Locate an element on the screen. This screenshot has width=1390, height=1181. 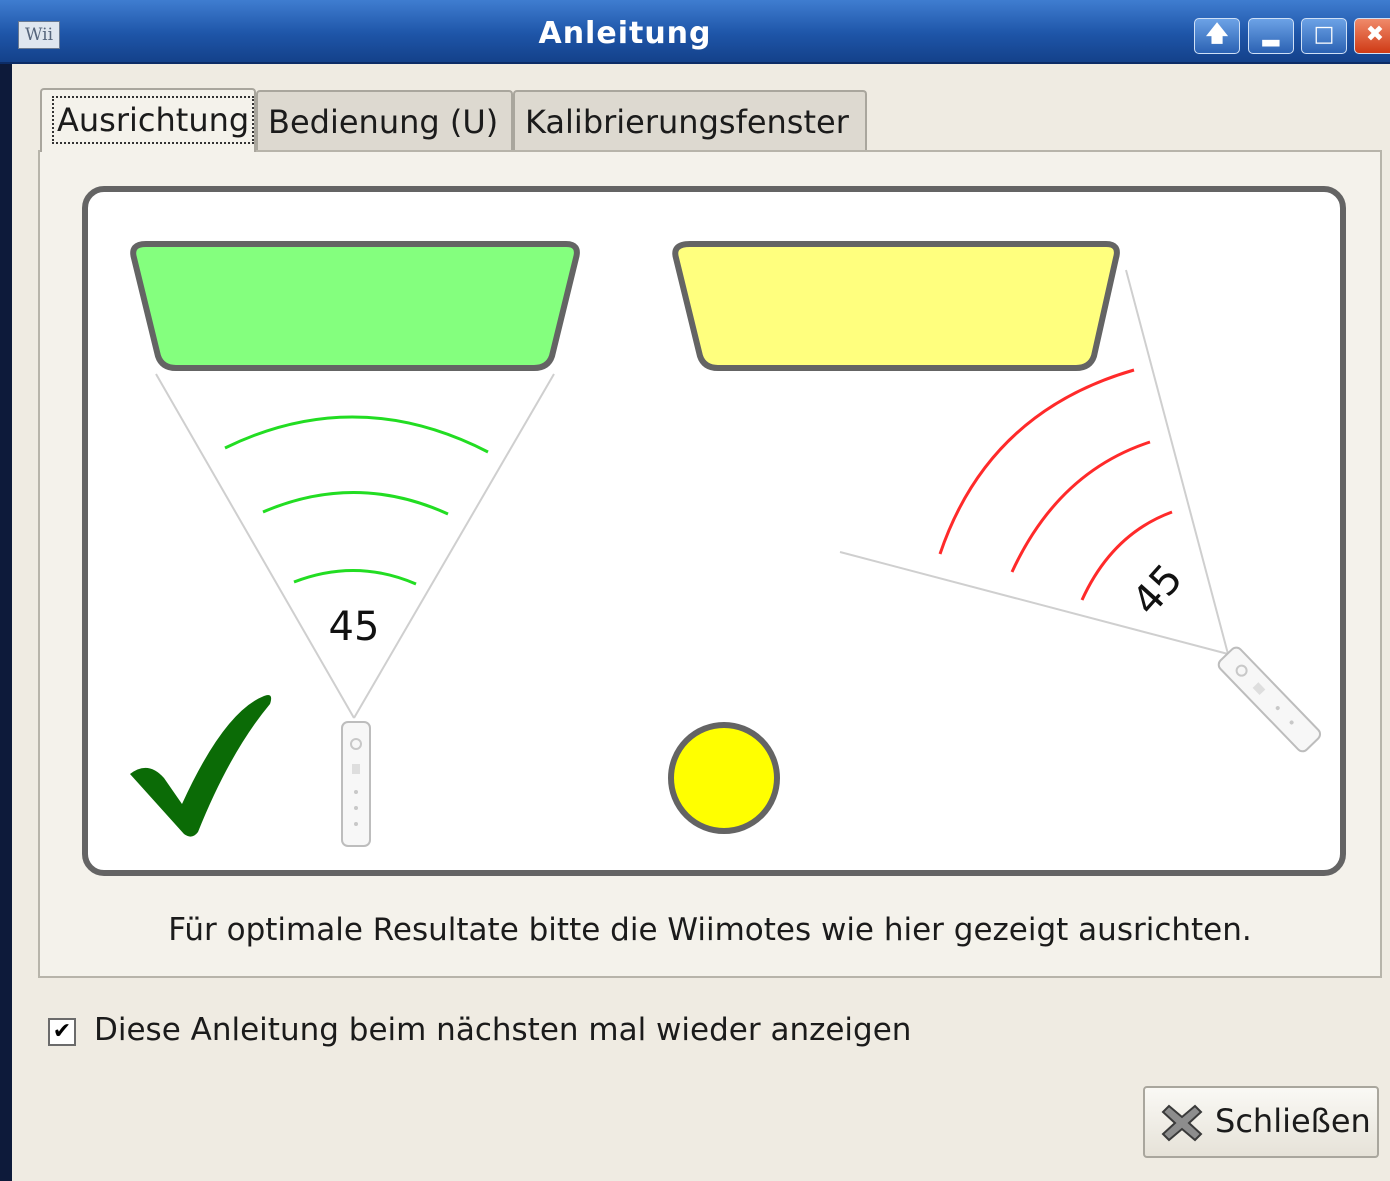
angle-label-right: 45 is located at coordinates (1158, 590).